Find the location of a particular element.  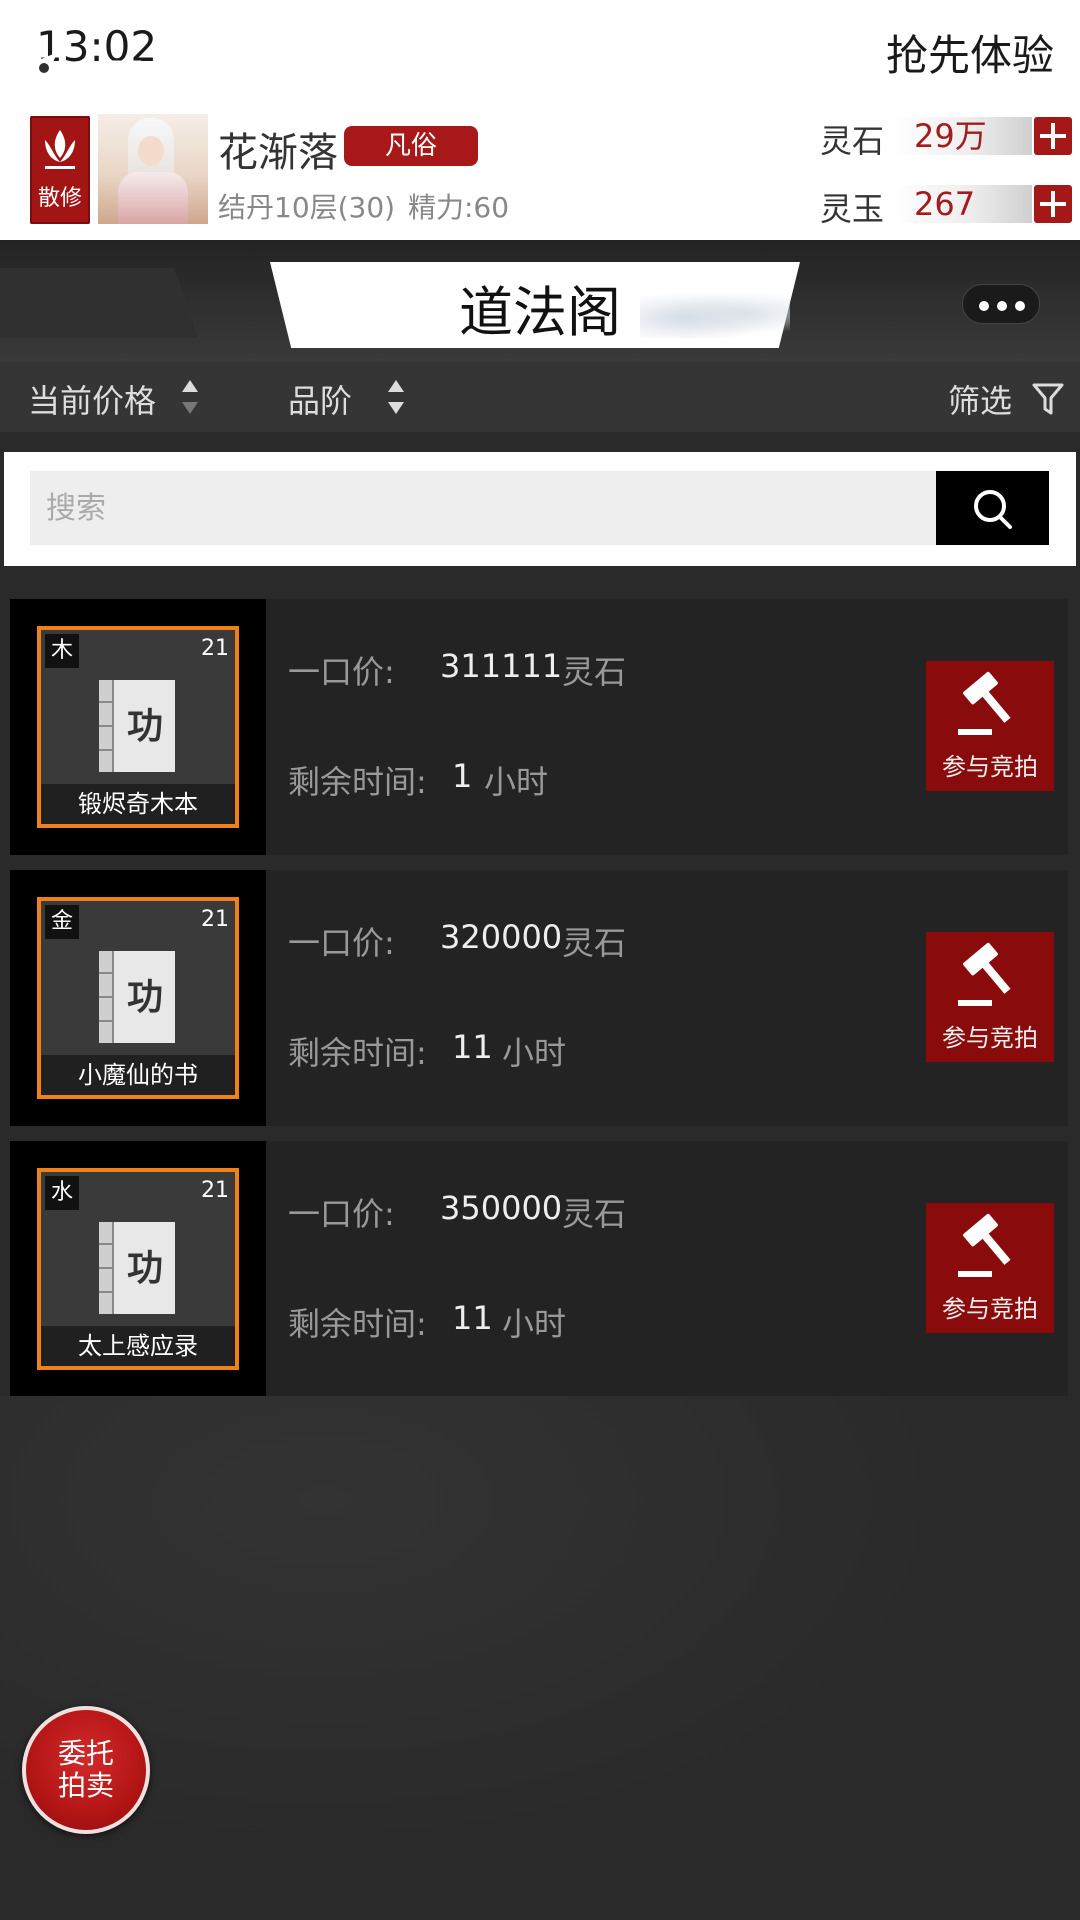

sort-bar is located at coordinates (540, 397).